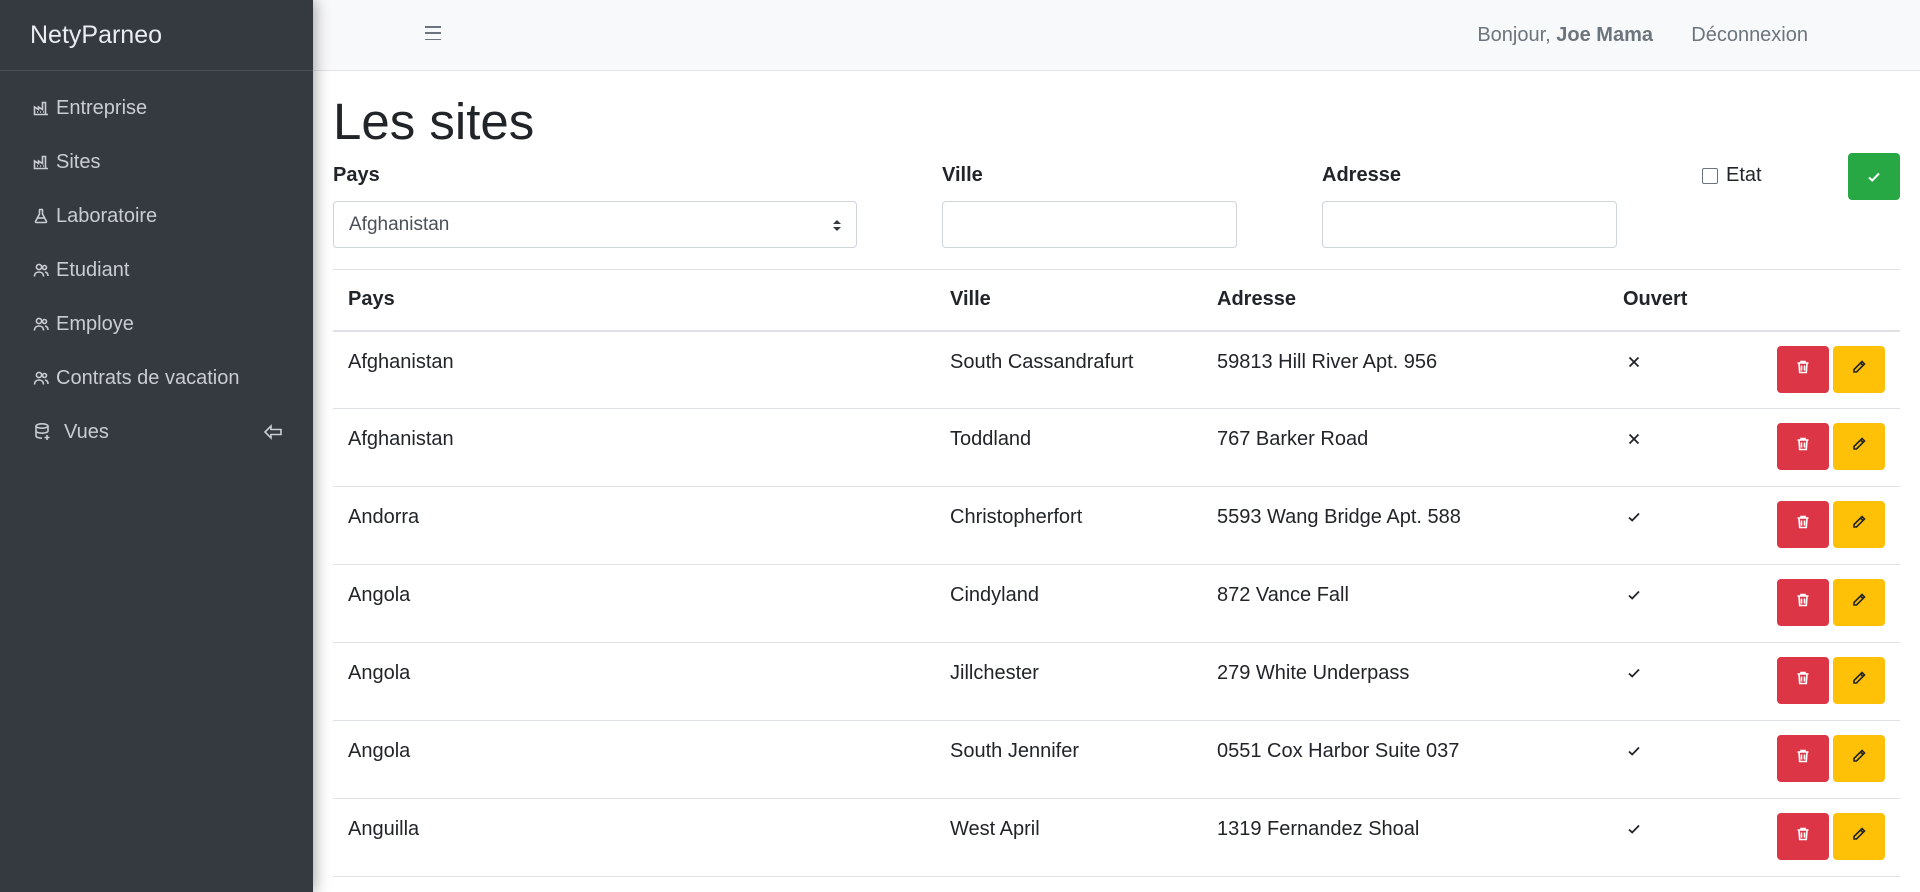 This screenshot has height=892, width=1920. I want to click on page-title: Les sites, so click(434, 121).